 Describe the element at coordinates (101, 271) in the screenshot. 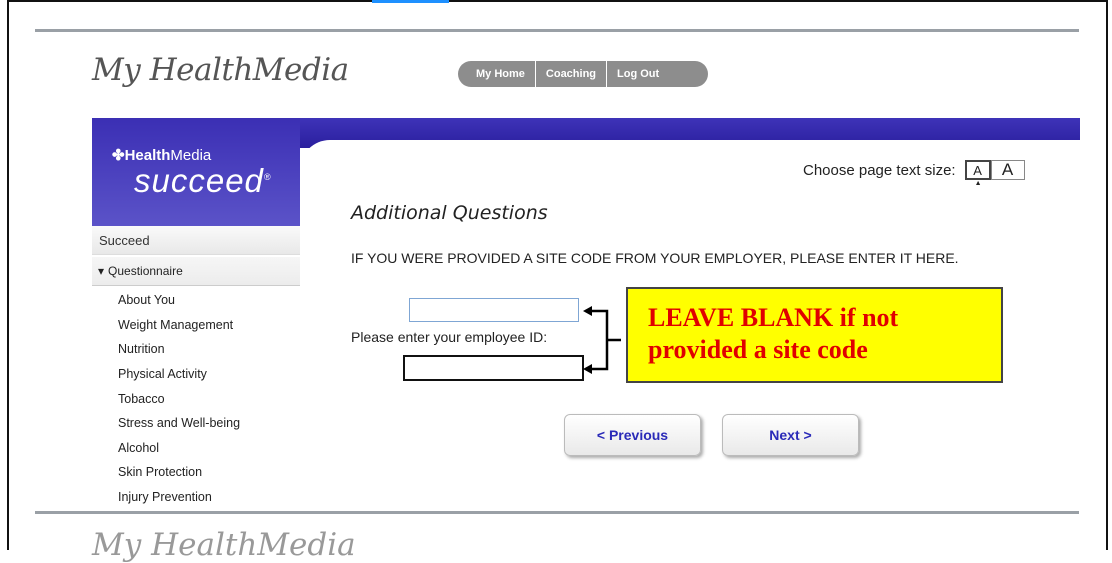

I see `caret-down-icon: ▾` at that location.